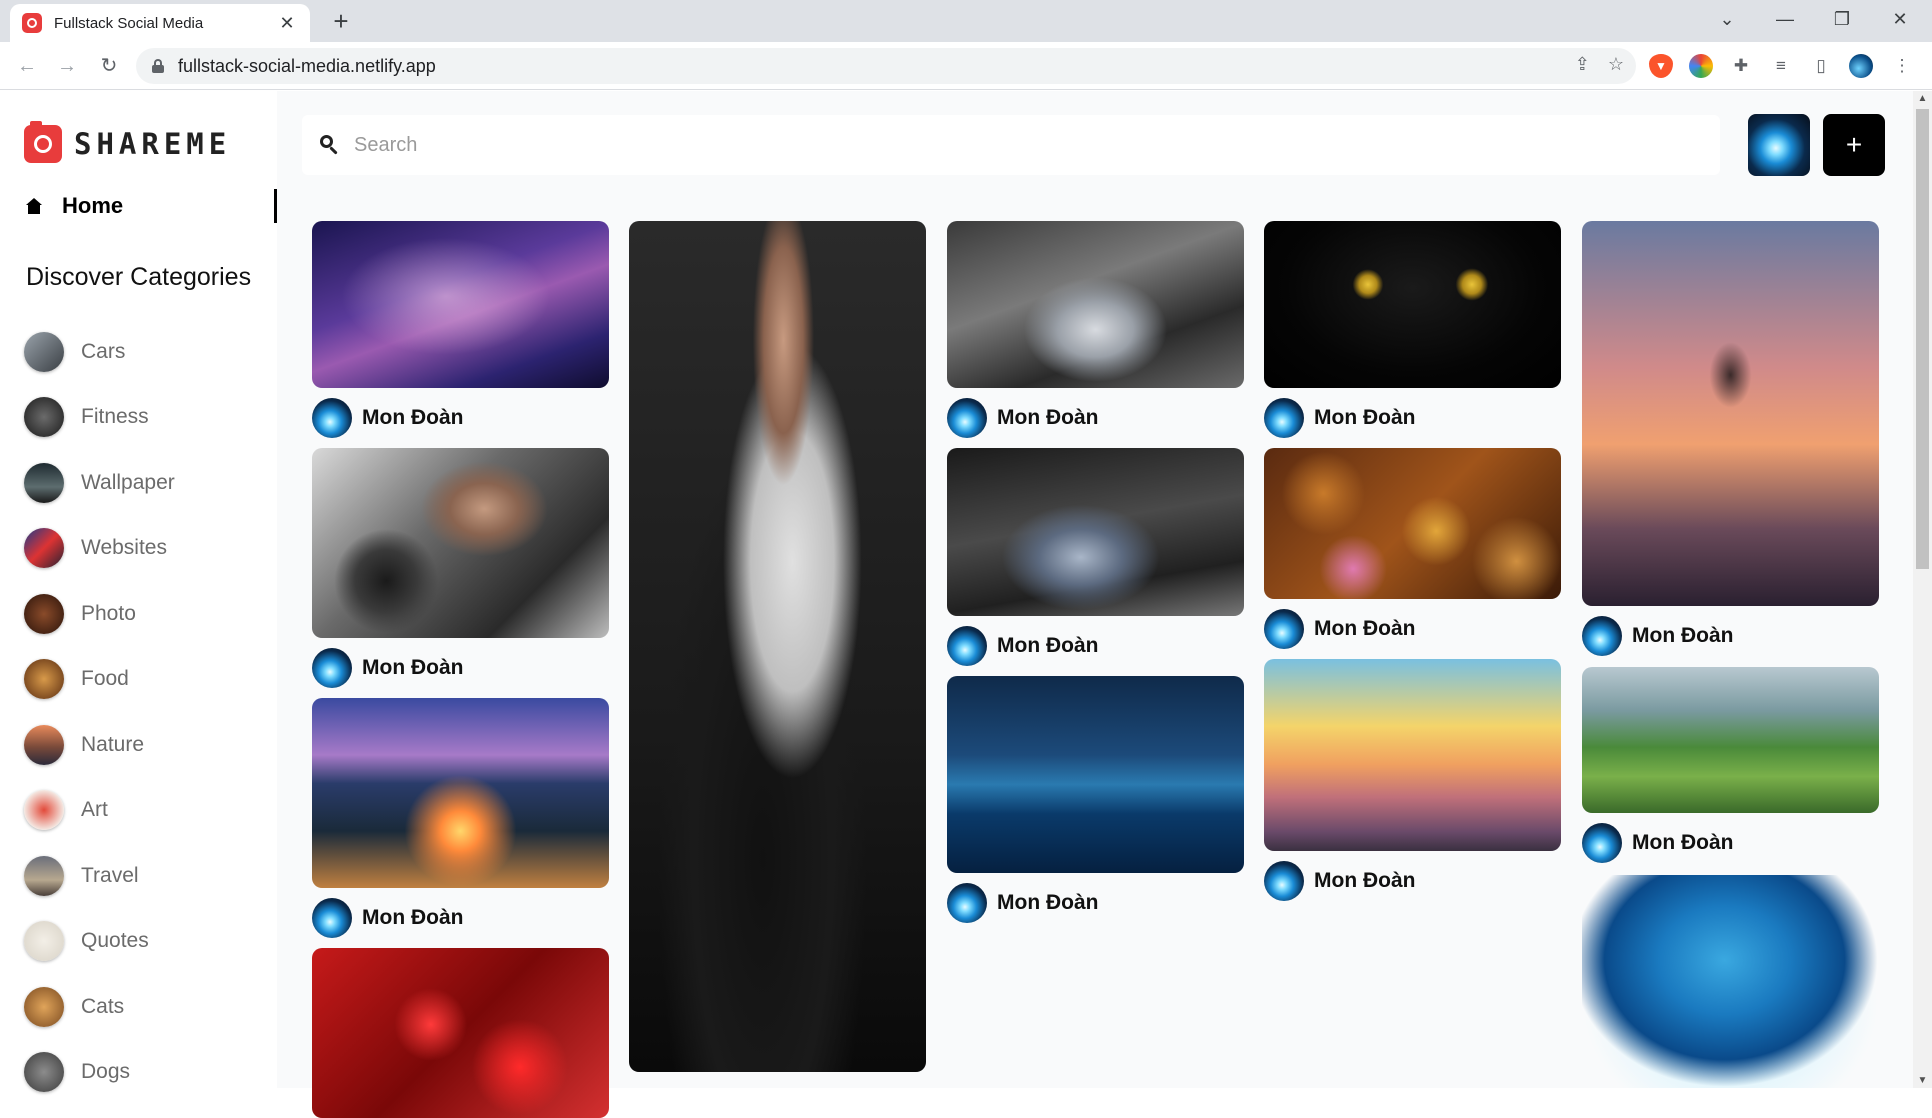 The image size is (1932, 1118). I want to click on brave-shield-icon: ▼, so click(1661, 66).